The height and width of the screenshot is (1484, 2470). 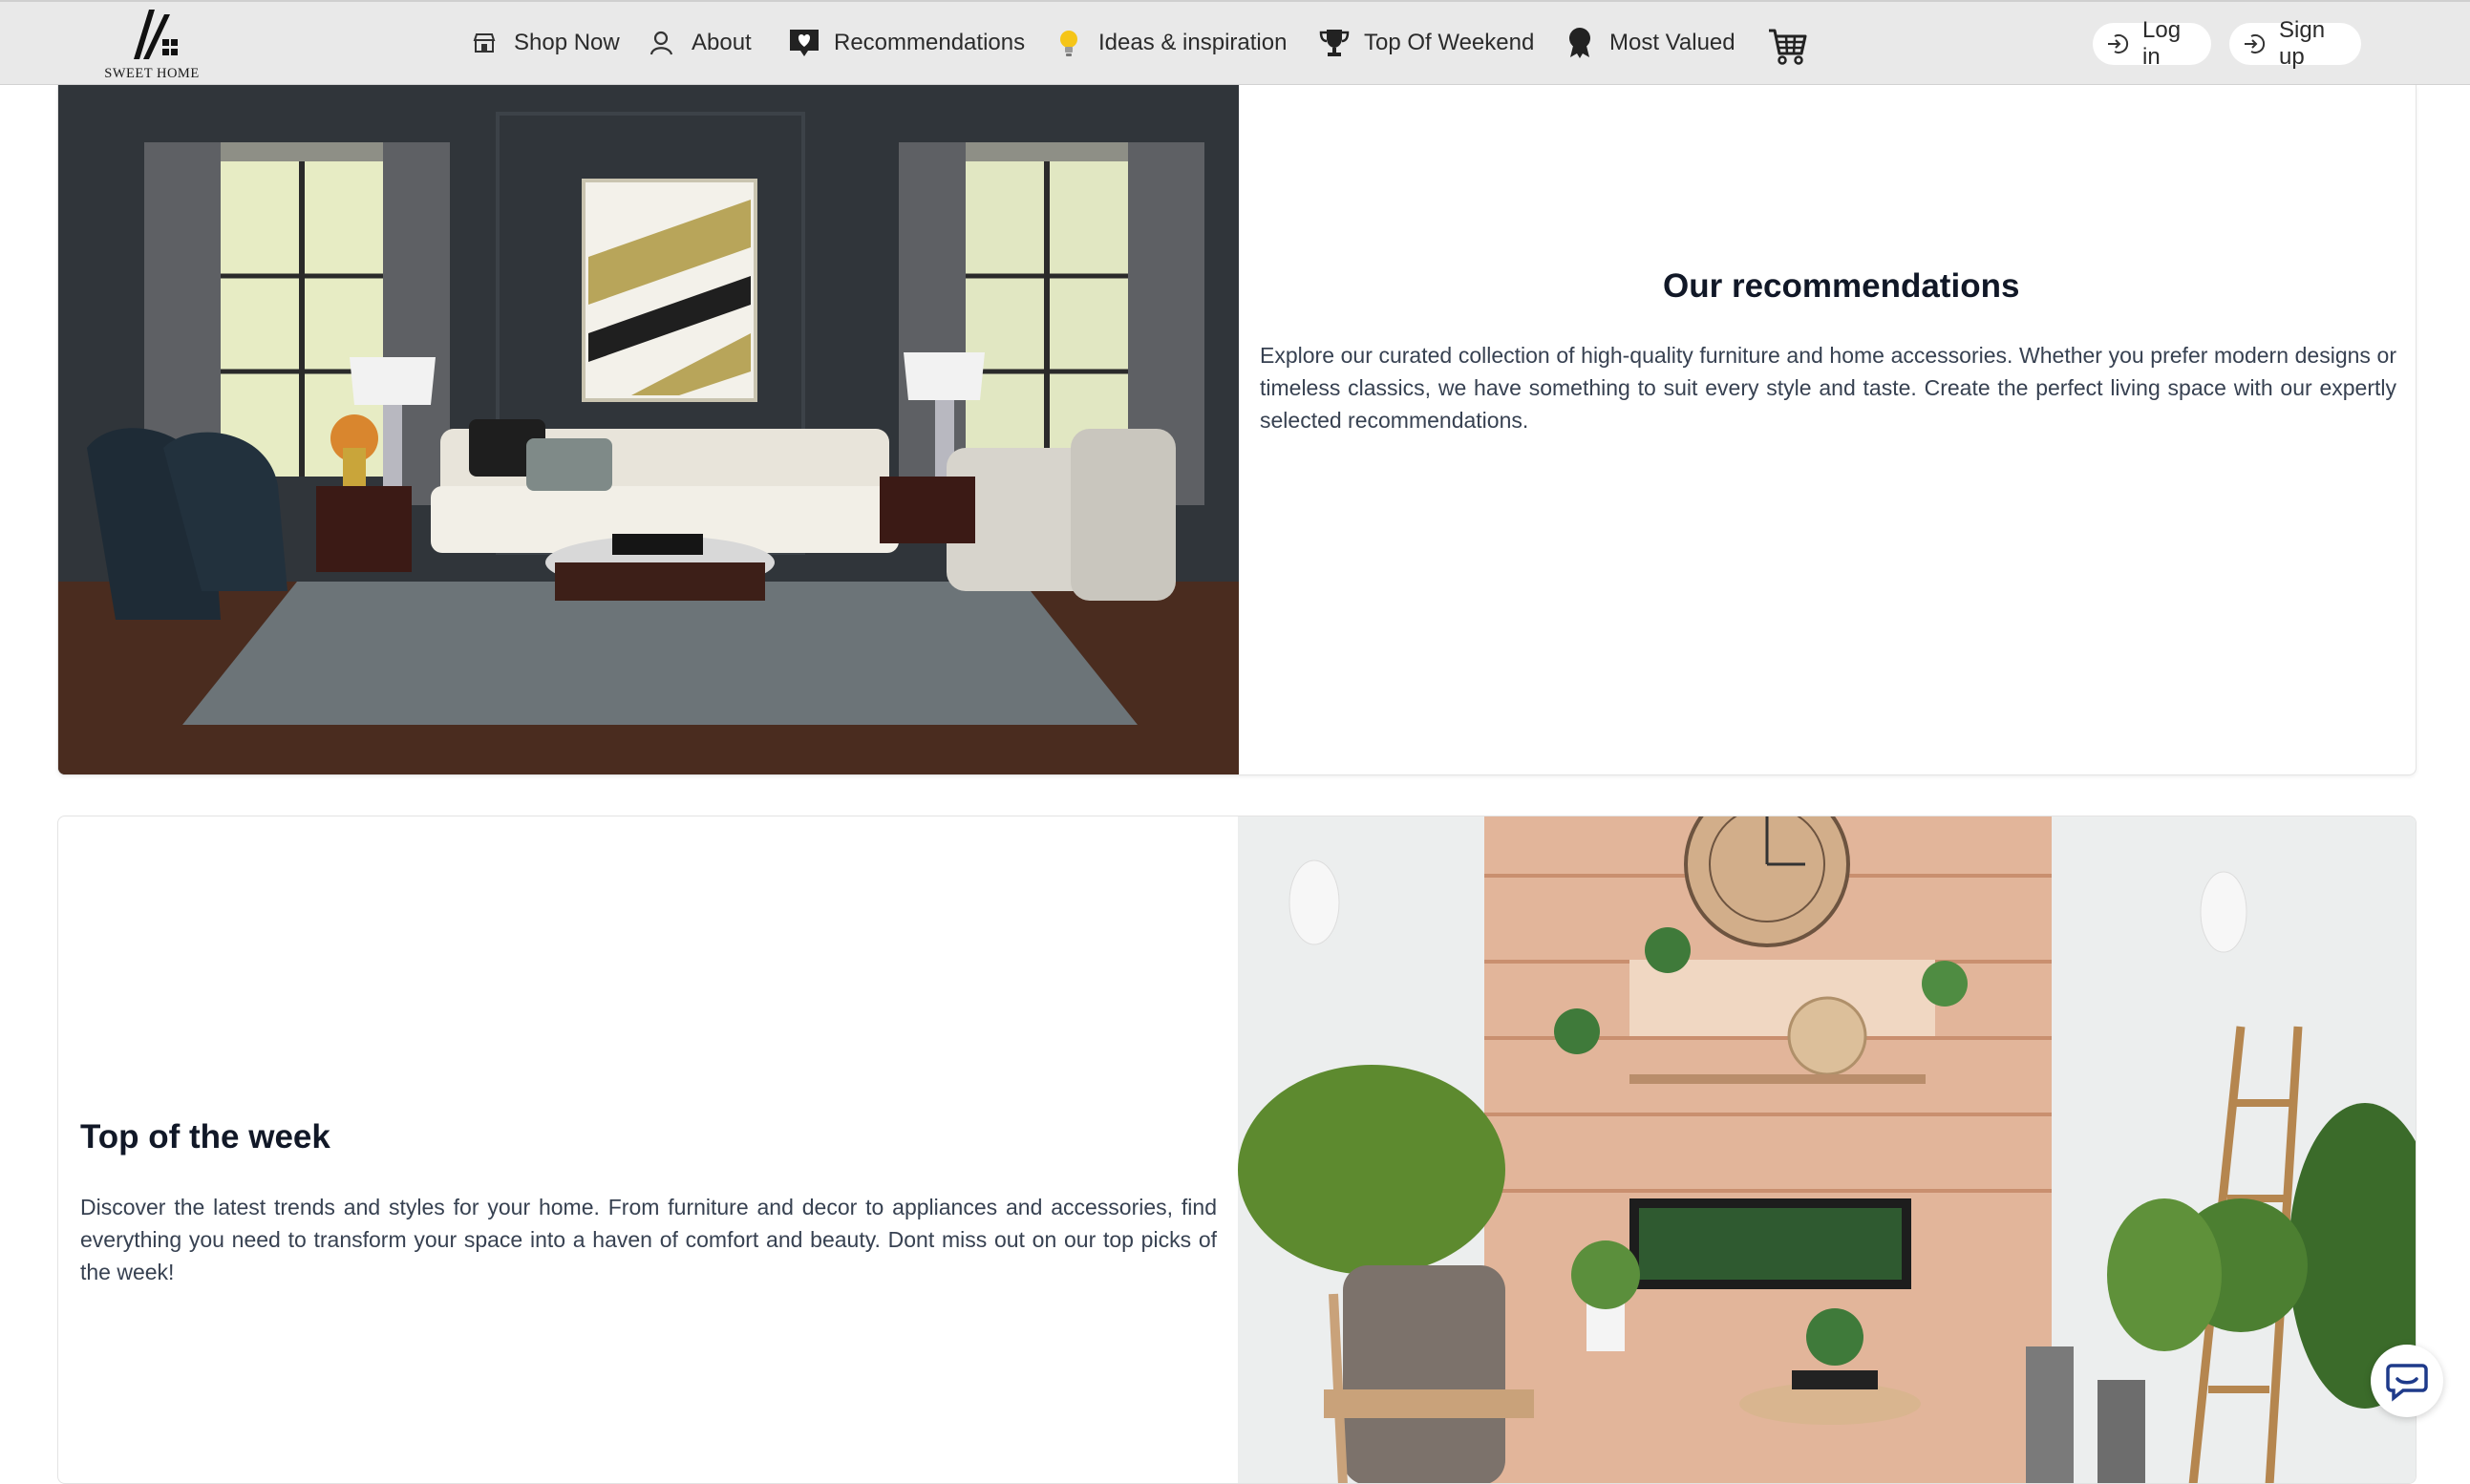 What do you see at coordinates (484, 43) in the screenshot?
I see `store-icon` at bounding box center [484, 43].